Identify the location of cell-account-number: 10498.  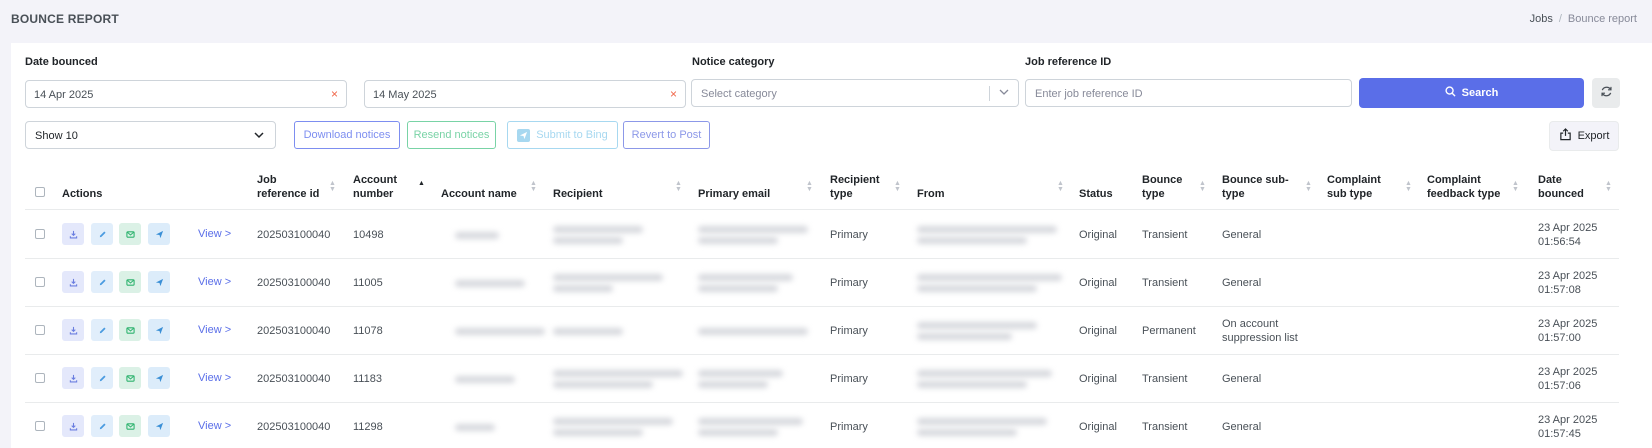
(368, 235).